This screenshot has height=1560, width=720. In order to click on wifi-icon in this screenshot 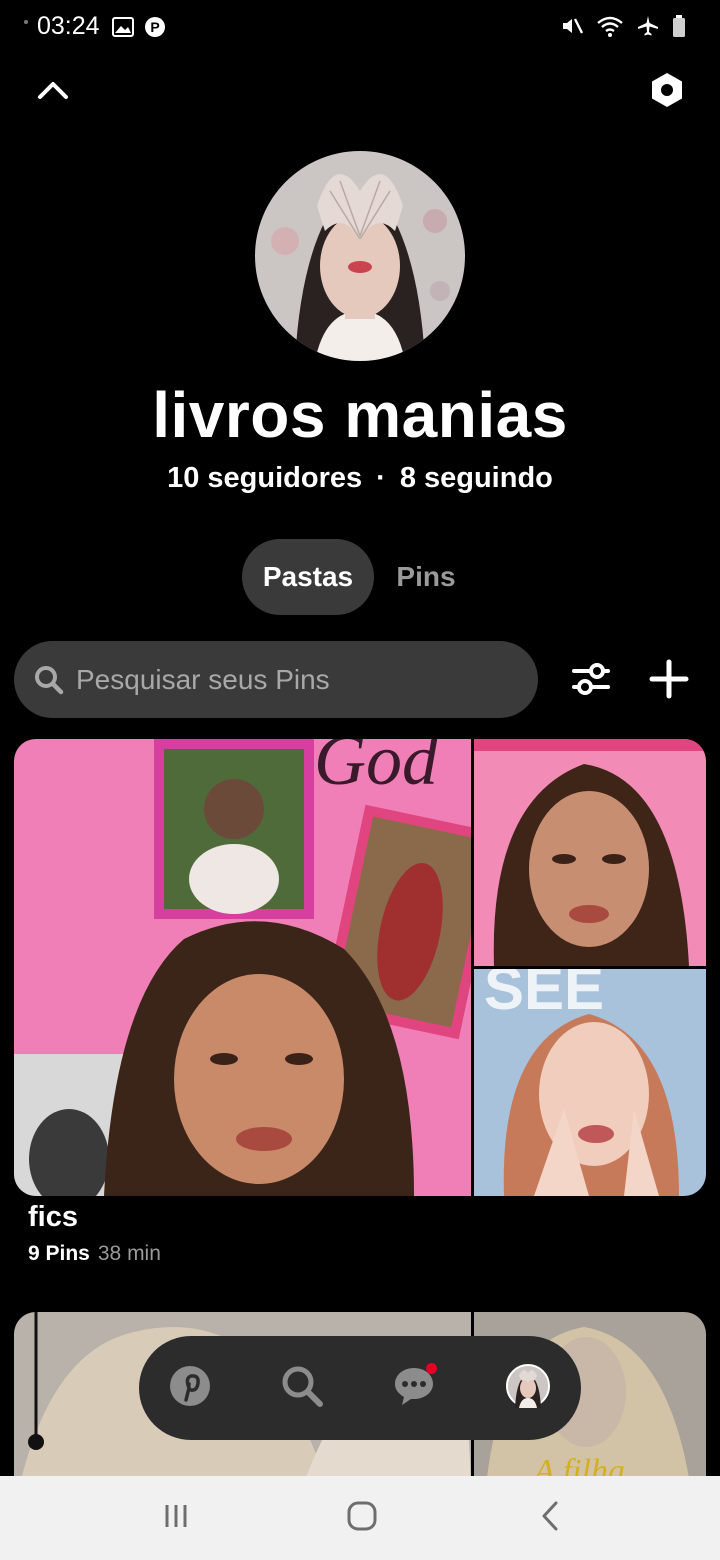, I will do `click(610, 28)`.